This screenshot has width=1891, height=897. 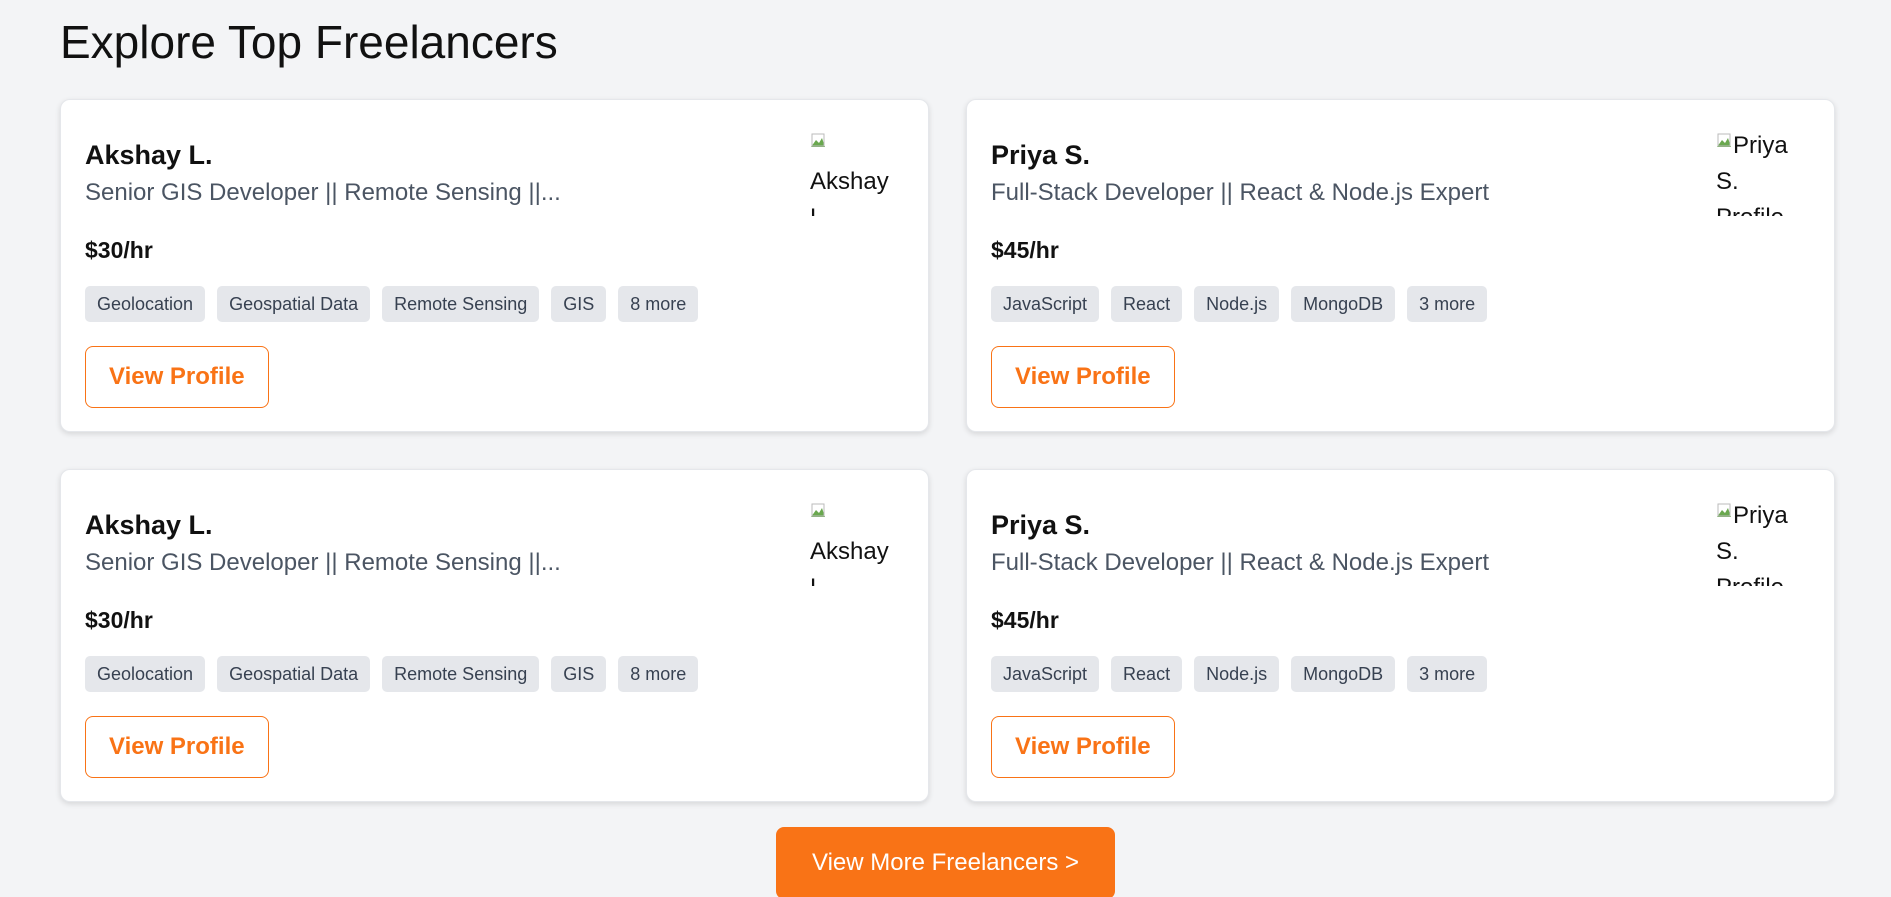 I want to click on view-more-freelancers-button: View More Freelancers >, so click(x=945, y=862).